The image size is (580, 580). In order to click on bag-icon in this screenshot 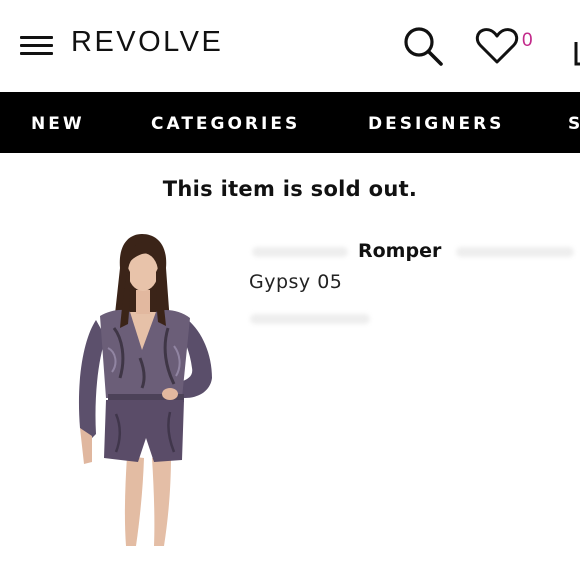, I will do `click(576, 50)`.